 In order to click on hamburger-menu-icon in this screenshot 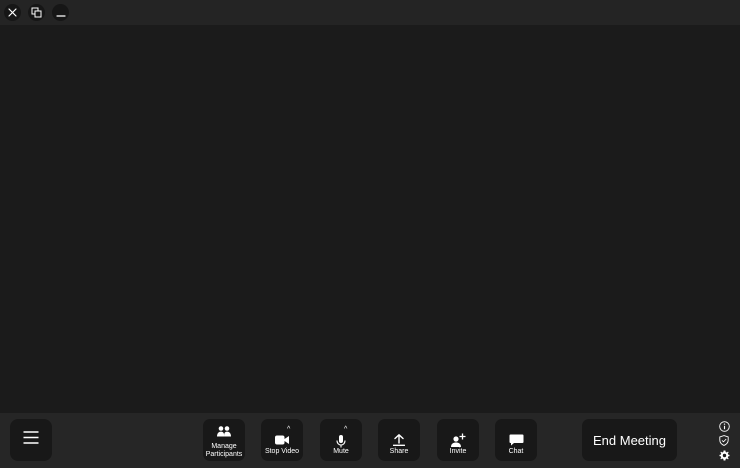, I will do `click(31, 440)`.